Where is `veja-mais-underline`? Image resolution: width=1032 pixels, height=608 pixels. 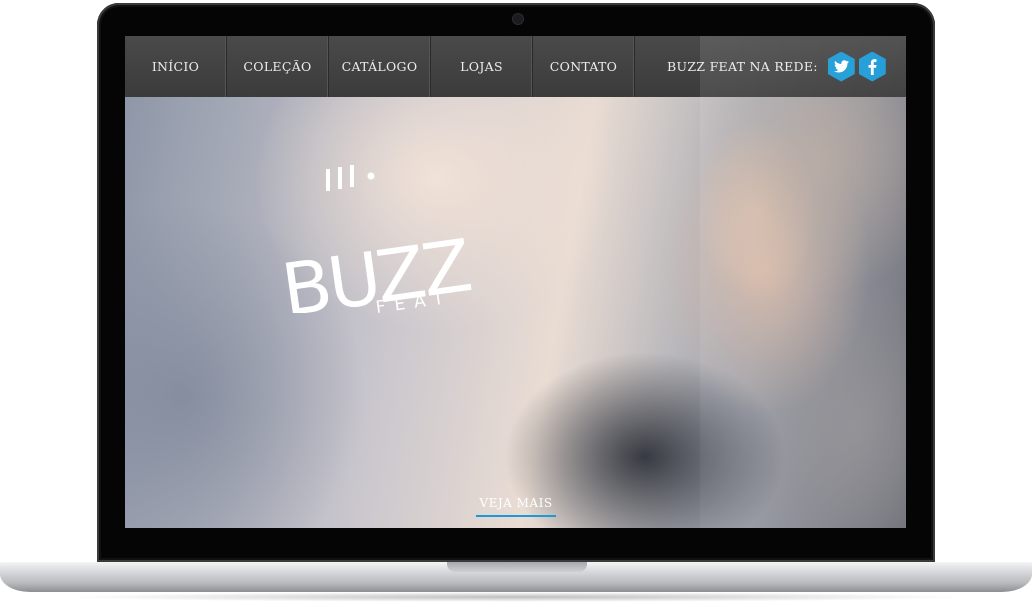
veja-mais-underline is located at coordinates (516, 516).